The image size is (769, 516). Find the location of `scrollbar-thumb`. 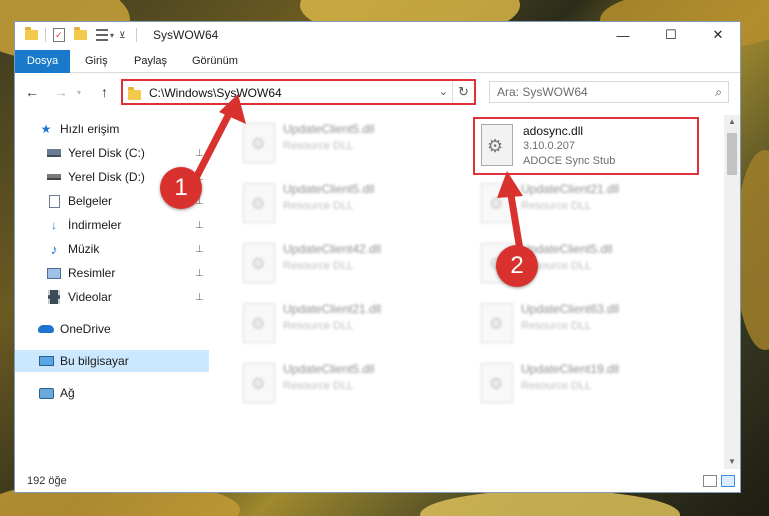

scrollbar-thumb is located at coordinates (732, 154).